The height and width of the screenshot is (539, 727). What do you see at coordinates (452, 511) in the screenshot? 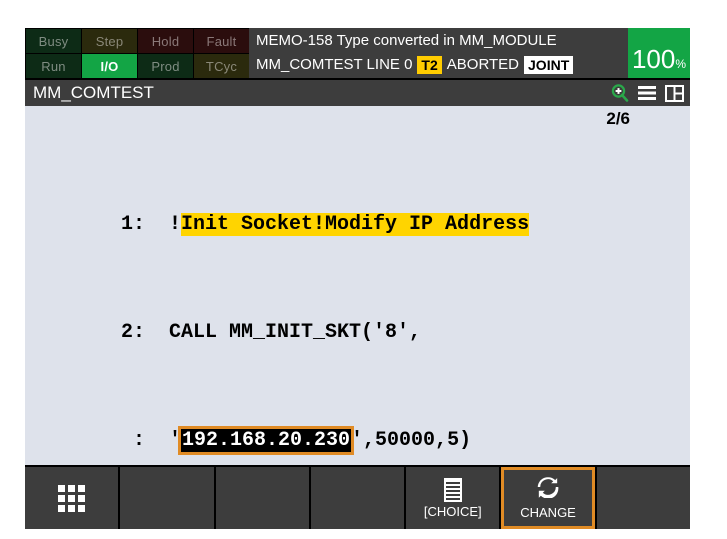
I see `choice-button-label: [CHOICE]` at bounding box center [452, 511].